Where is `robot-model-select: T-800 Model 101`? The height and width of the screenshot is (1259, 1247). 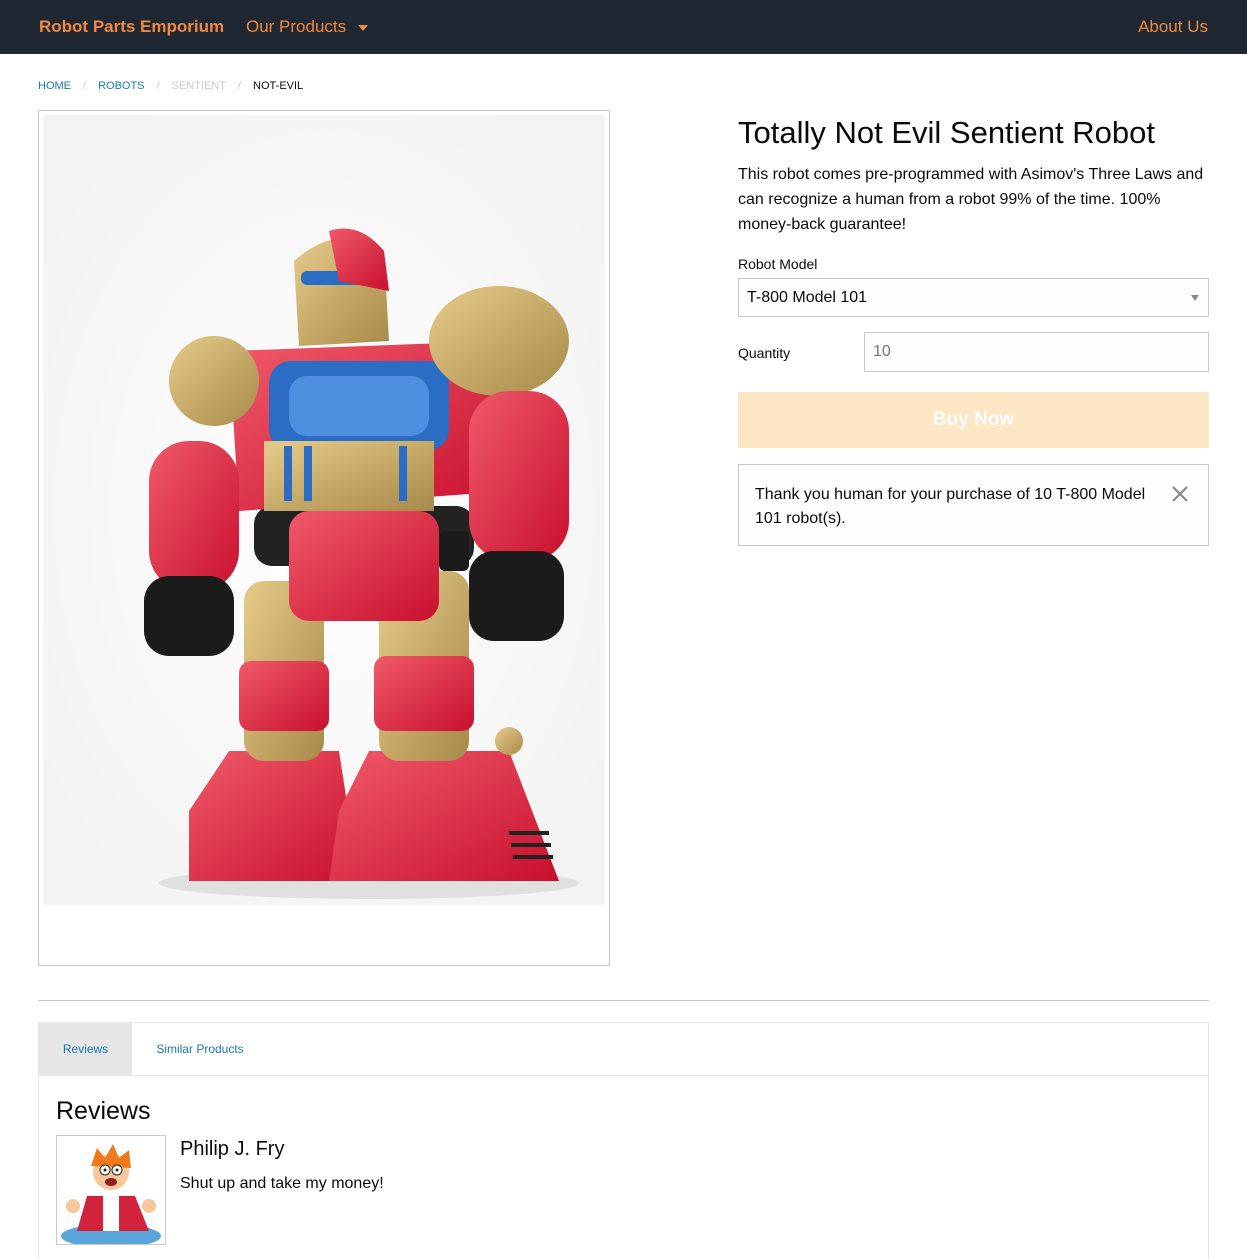
robot-model-select: T-800 Model 101 is located at coordinates (973, 297).